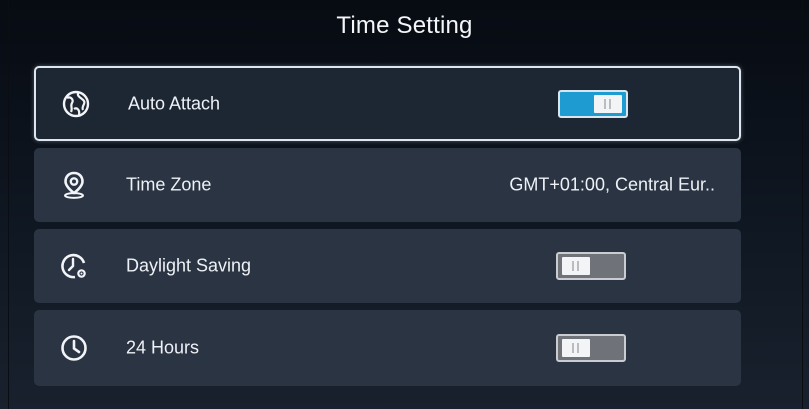  Describe the element at coordinates (74, 266) in the screenshot. I see `clock-gear-icon` at that location.